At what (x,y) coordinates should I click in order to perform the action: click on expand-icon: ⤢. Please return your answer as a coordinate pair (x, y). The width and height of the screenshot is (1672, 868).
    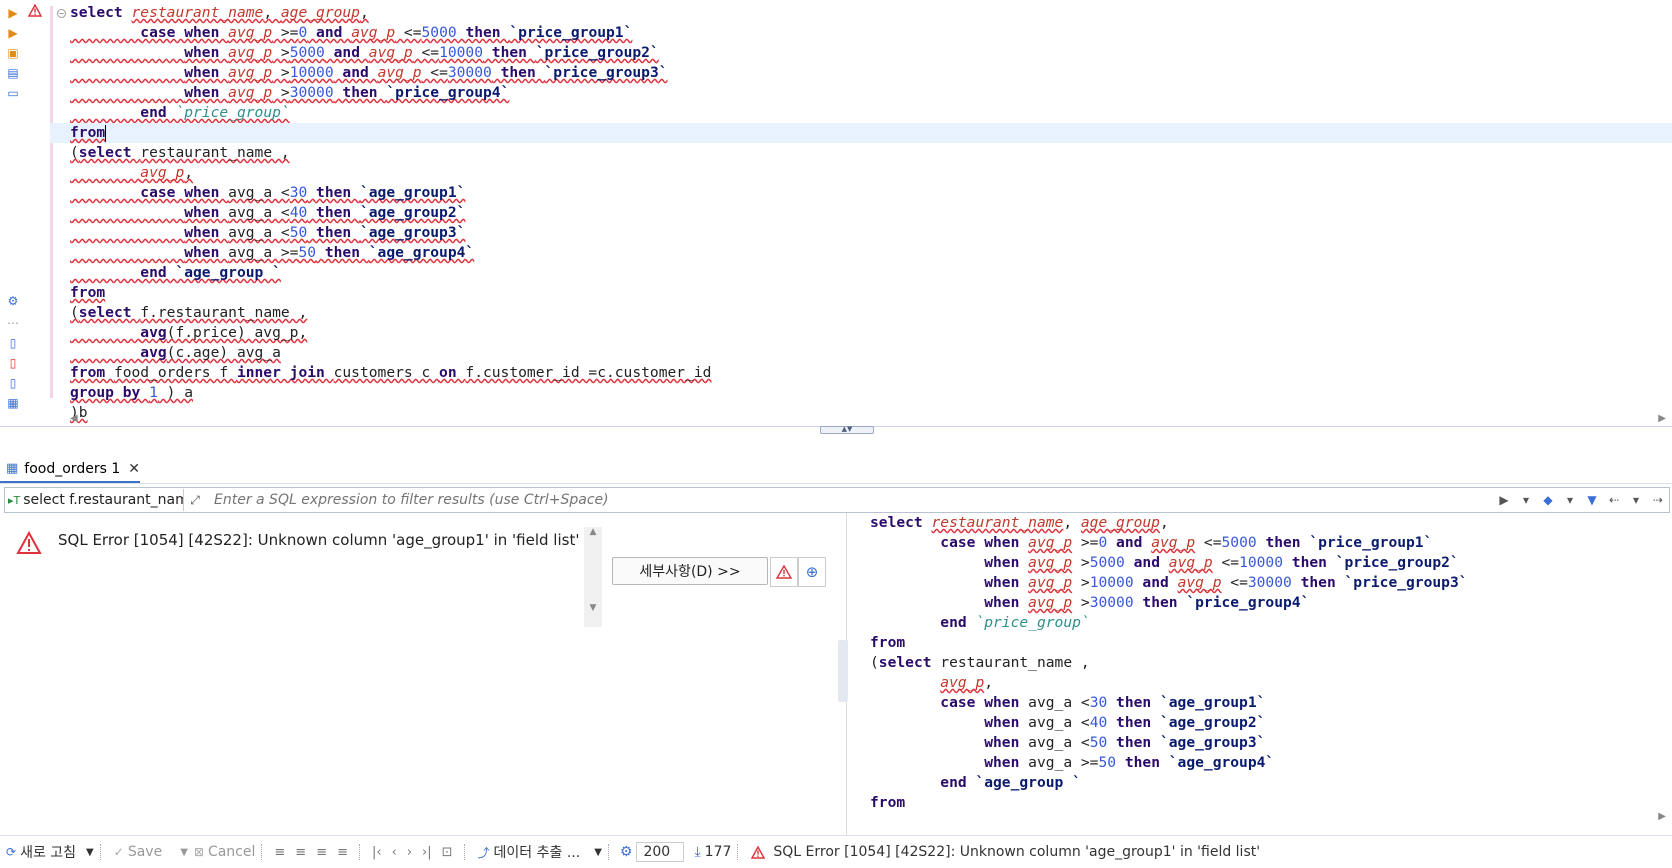
    Looking at the image, I should click on (195, 500).